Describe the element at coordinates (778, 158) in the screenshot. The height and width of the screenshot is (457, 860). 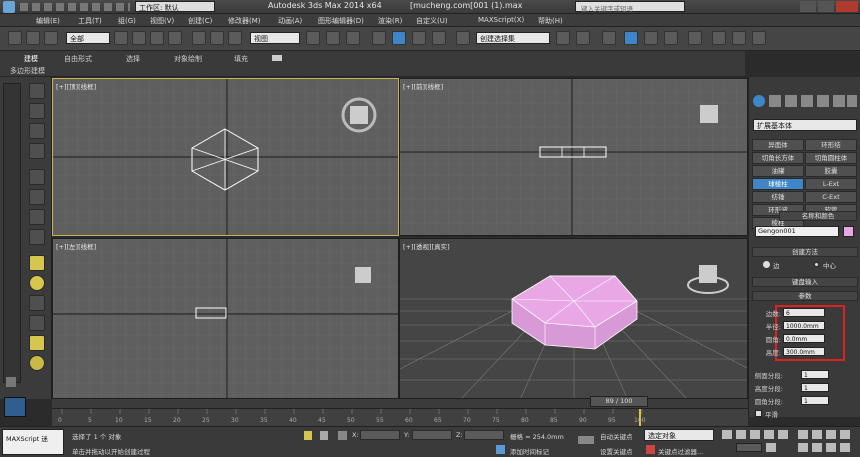
I see `btn-chamfer-box: 切角长方体` at that location.